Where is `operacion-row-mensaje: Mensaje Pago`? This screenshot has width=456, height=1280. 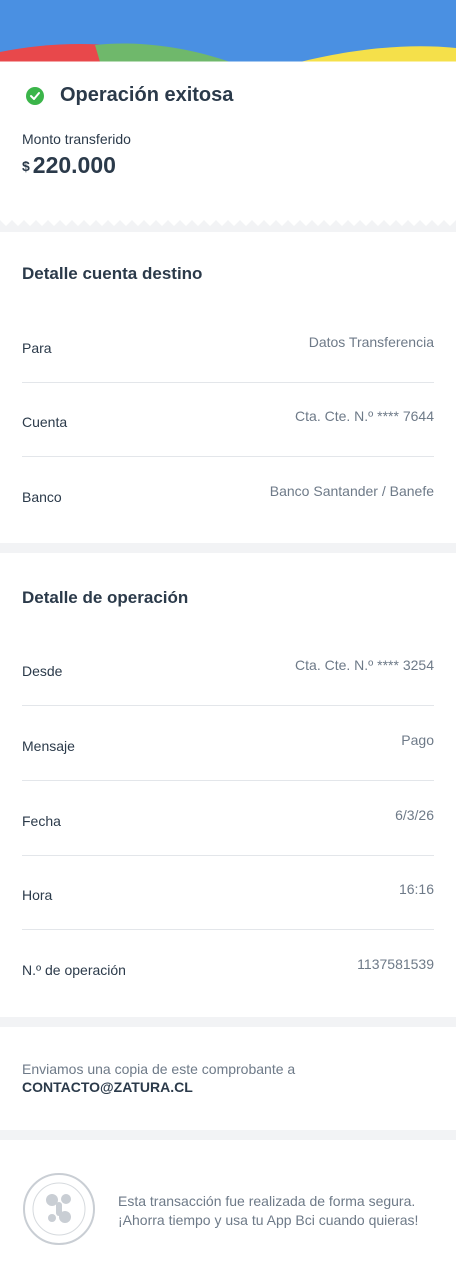
operacion-row-mensaje: Mensaje Pago is located at coordinates (228, 743).